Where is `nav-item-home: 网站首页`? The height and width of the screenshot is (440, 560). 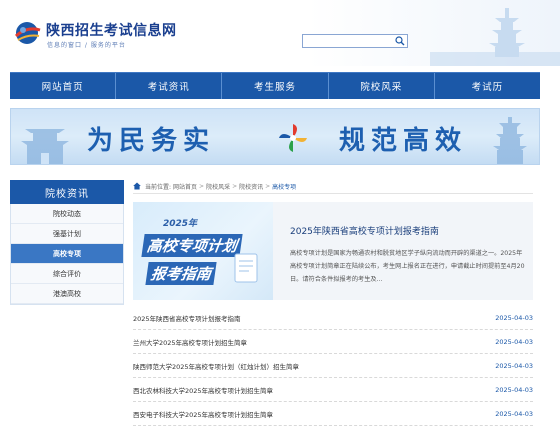 nav-item-home: 网站首页 is located at coordinates (63, 86).